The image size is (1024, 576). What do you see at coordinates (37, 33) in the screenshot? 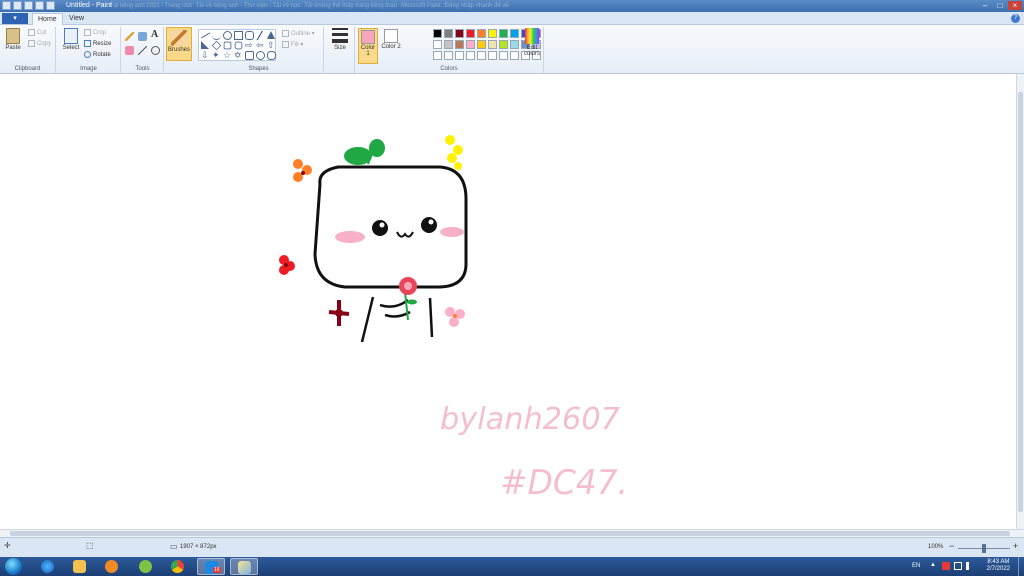
I see `cut-button: Cut` at bounding box center [37, 33].